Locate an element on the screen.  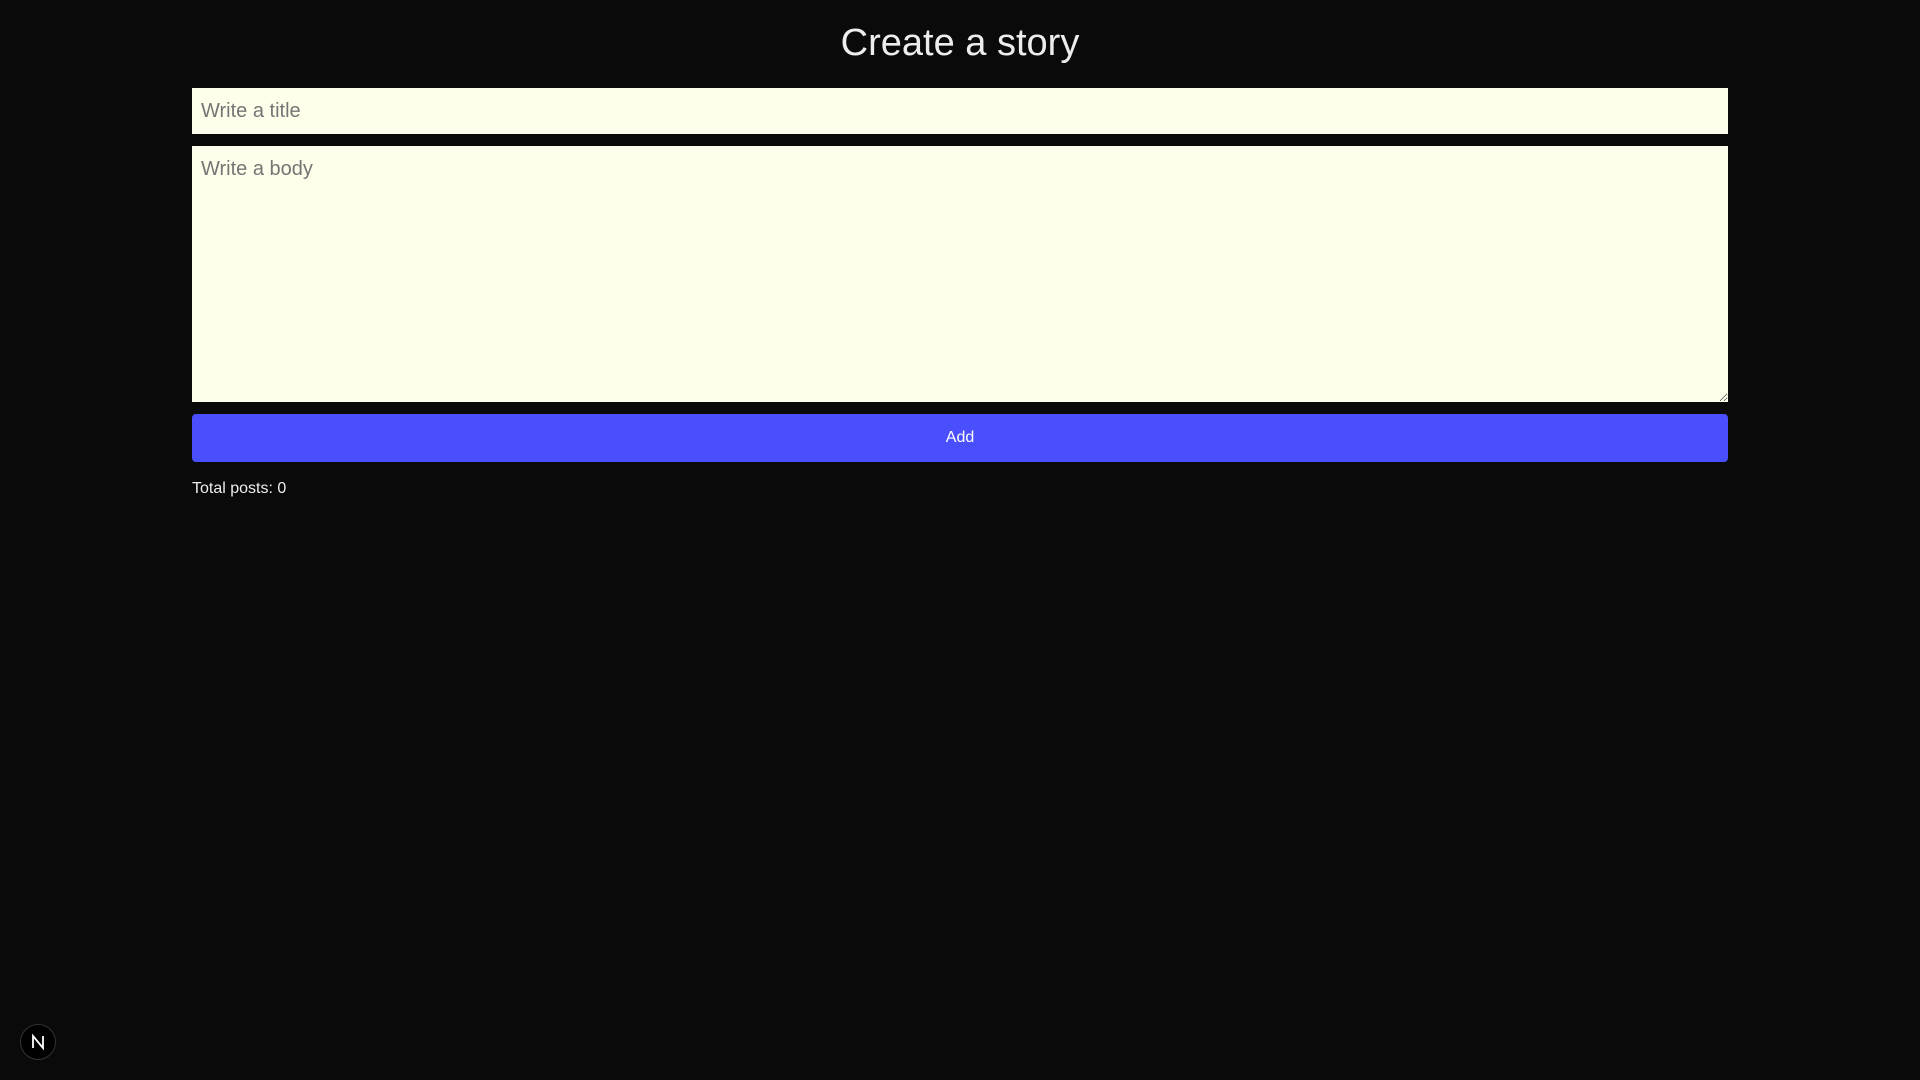
page-title: Create a story is located at coordinates (960, 43).